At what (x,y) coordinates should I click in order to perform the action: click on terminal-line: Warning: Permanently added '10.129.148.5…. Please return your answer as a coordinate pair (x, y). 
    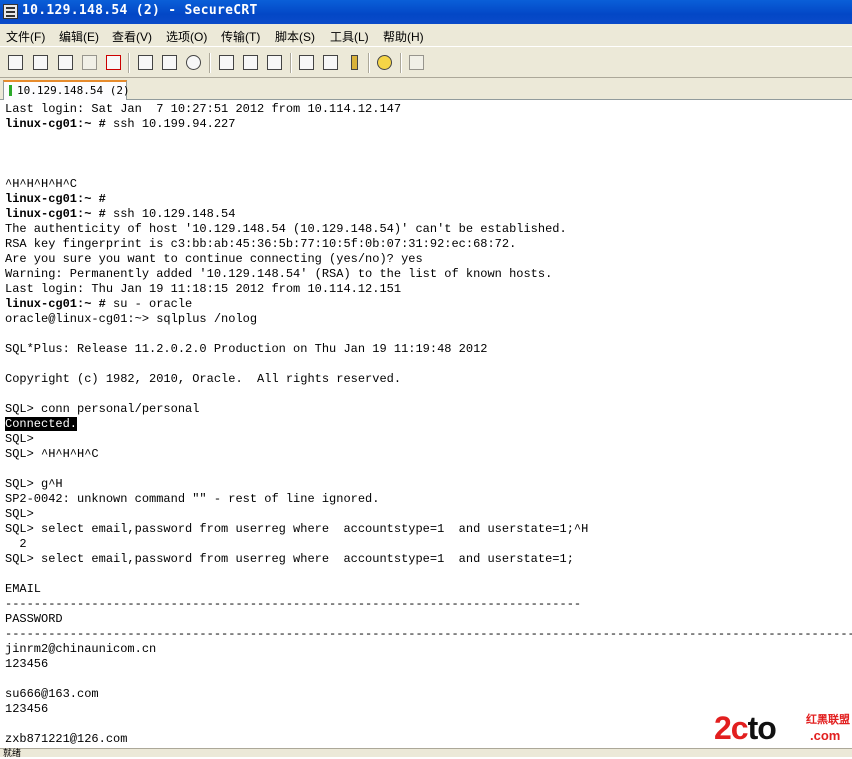
    Looking at the image, I should click on (279, 274).